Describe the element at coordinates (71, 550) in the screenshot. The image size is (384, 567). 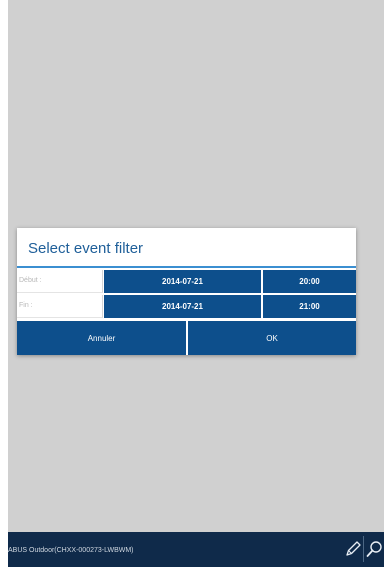
I see `device-title: ABUS Outdoor(CHXX-000273-LWBWM)` at that location.